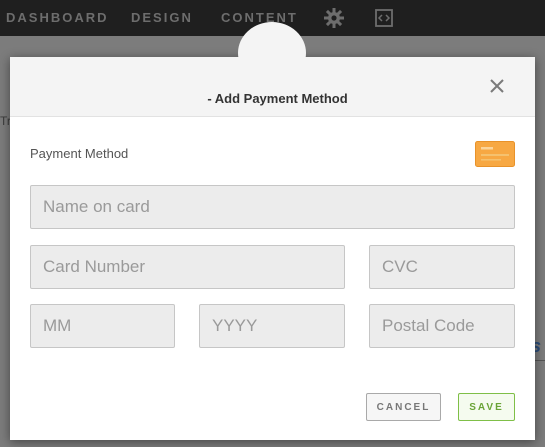 The image size is (545, 447). What do you see at coordinates (495, 154) in the screenshot?
I see `credit-card-icon` at bounding box center [495, 154].